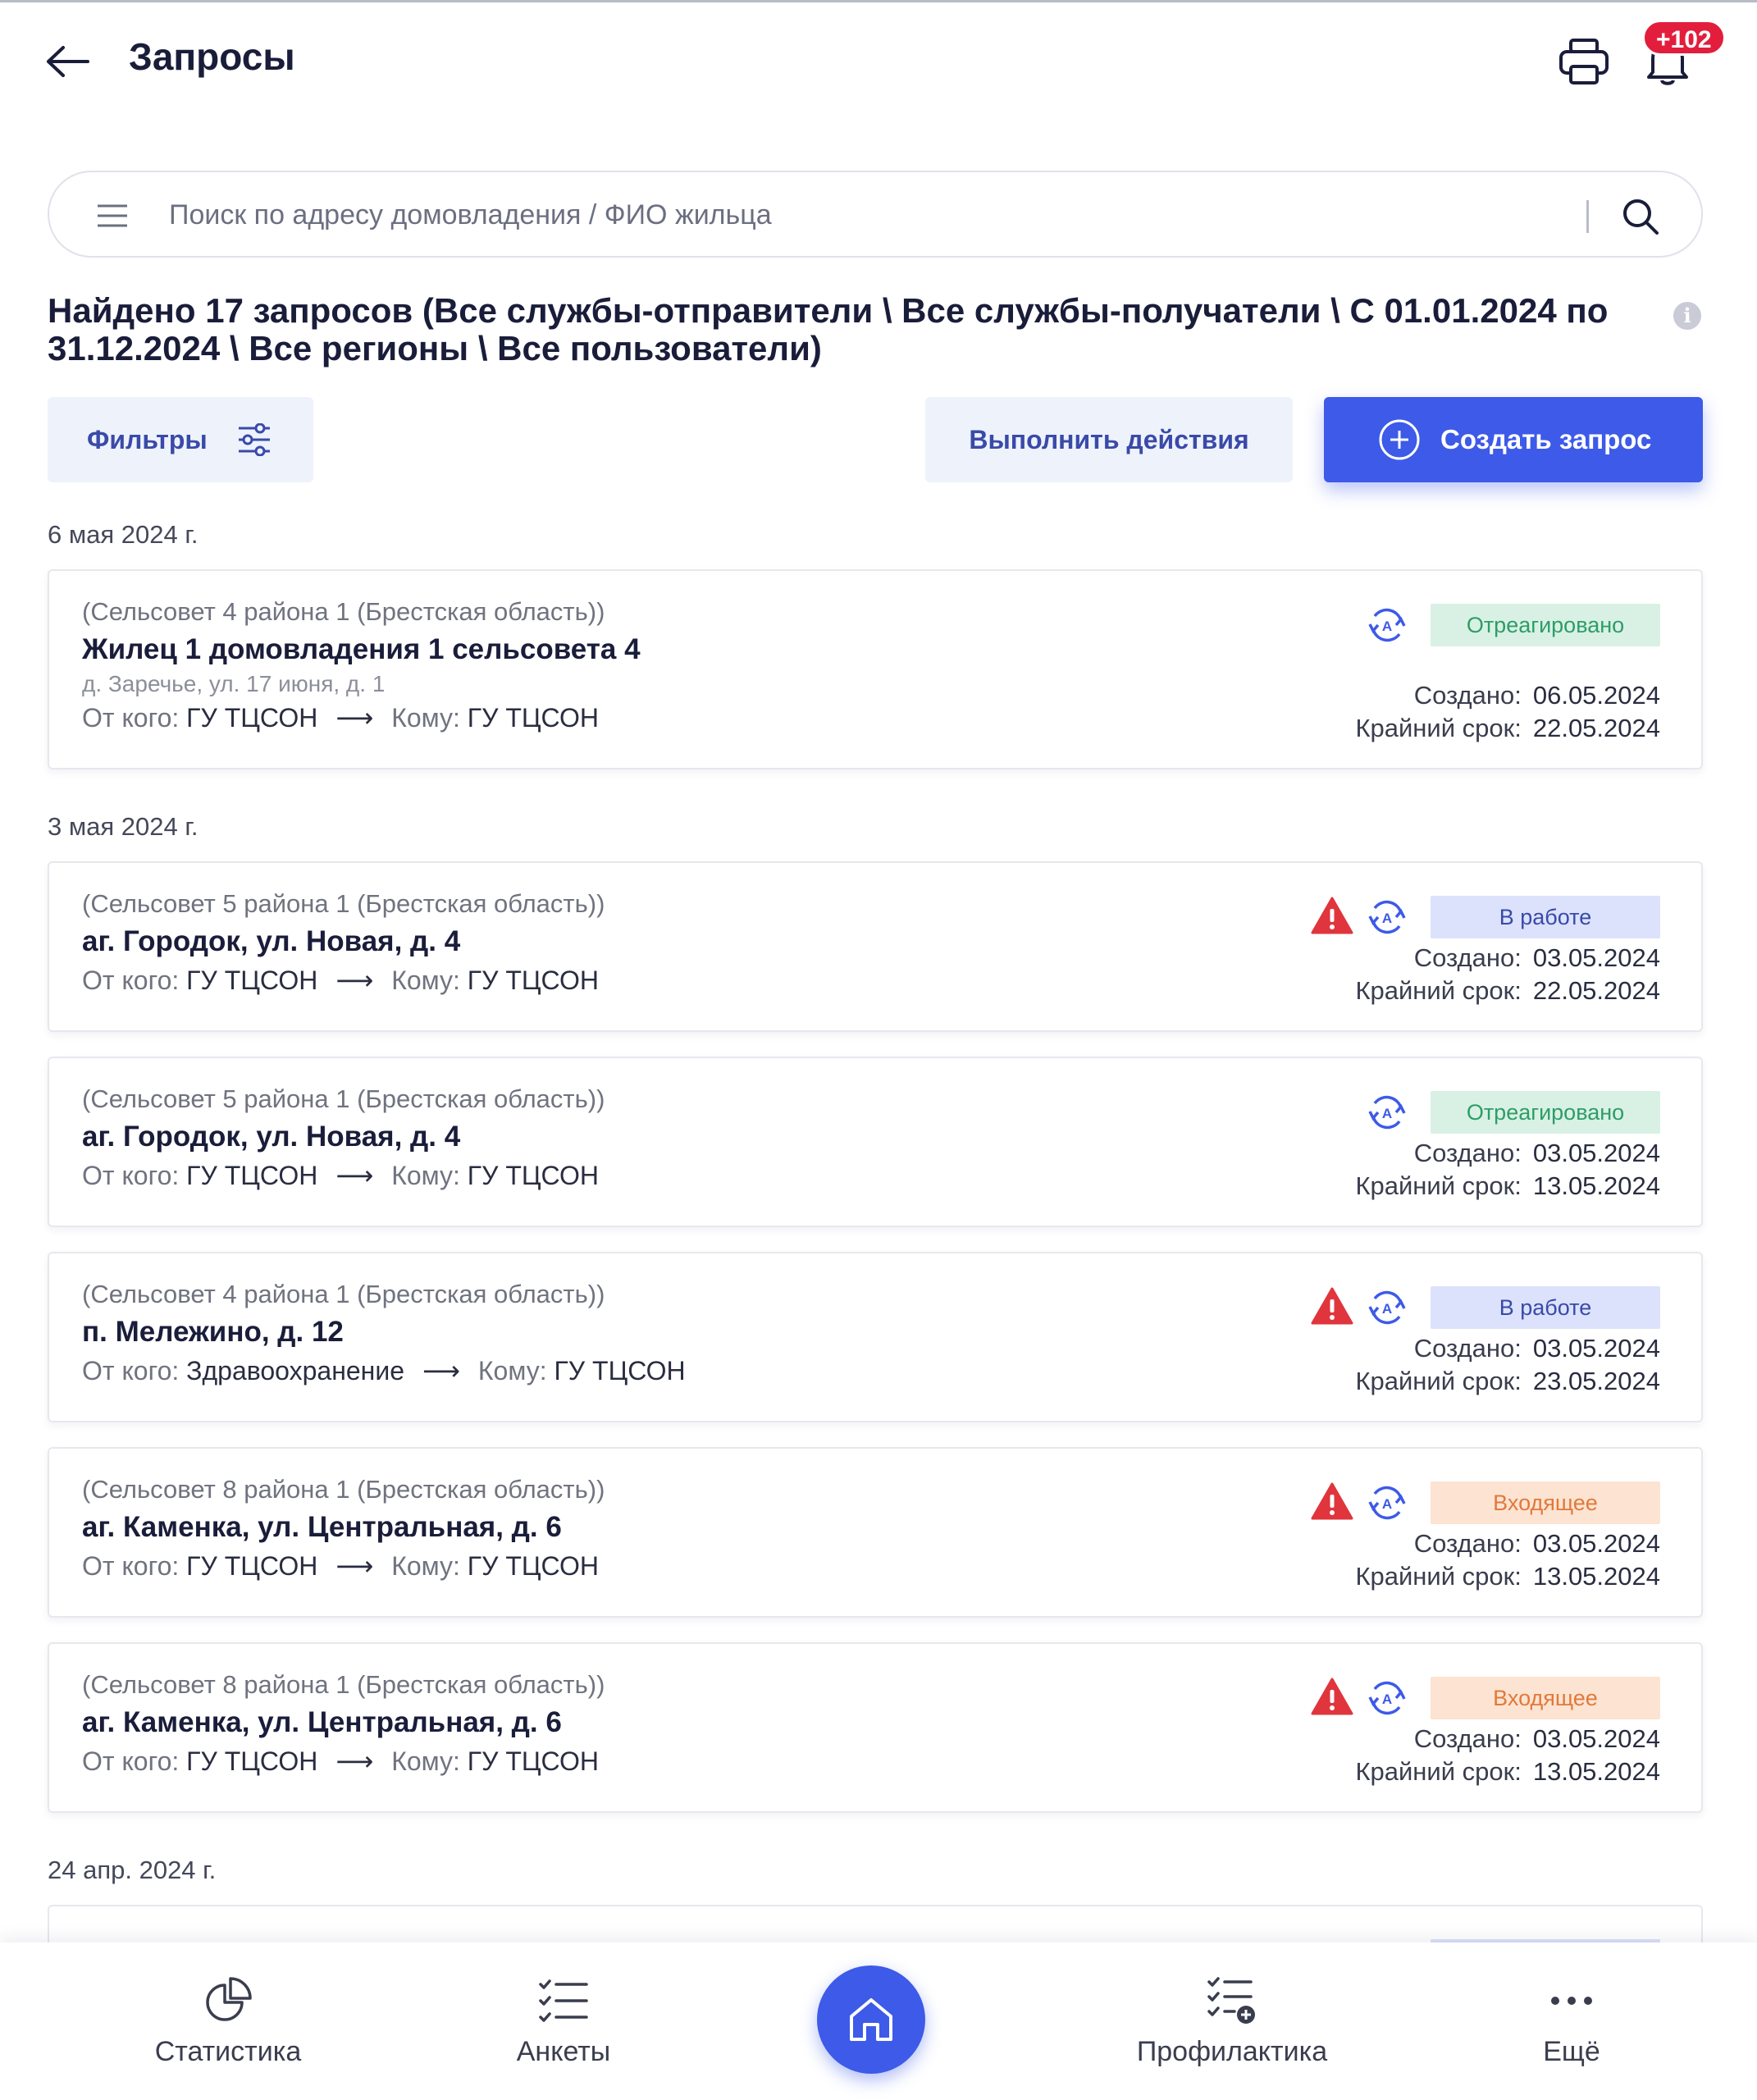 The width and height of the screenshot is (1757, 2100). Describe the element at coordinates (1596, 695) in the screenshot. I see `created-value: 06.05.2024` at that location.